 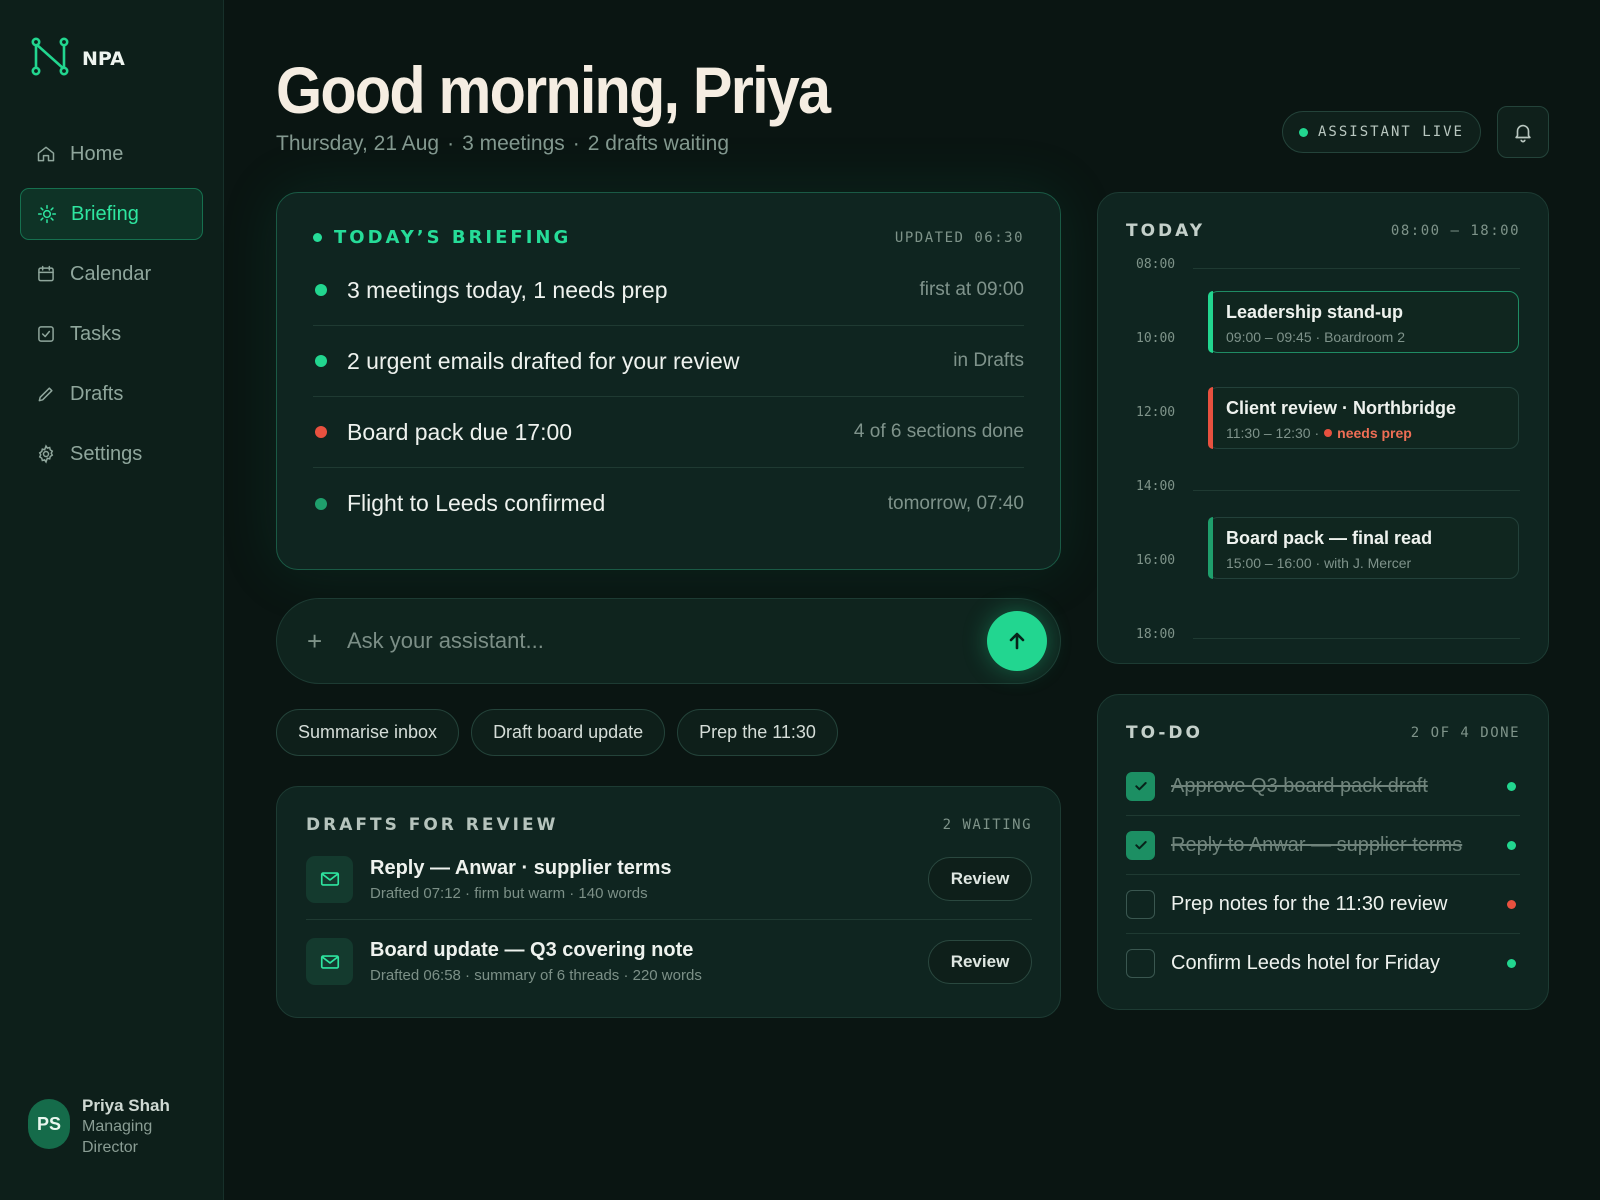 What do you see at coordinates (1306, 963) in the screenshot?
I see `todo-text: Confirm Leeds hotel for Friday` at bounding box center [1306, 963].